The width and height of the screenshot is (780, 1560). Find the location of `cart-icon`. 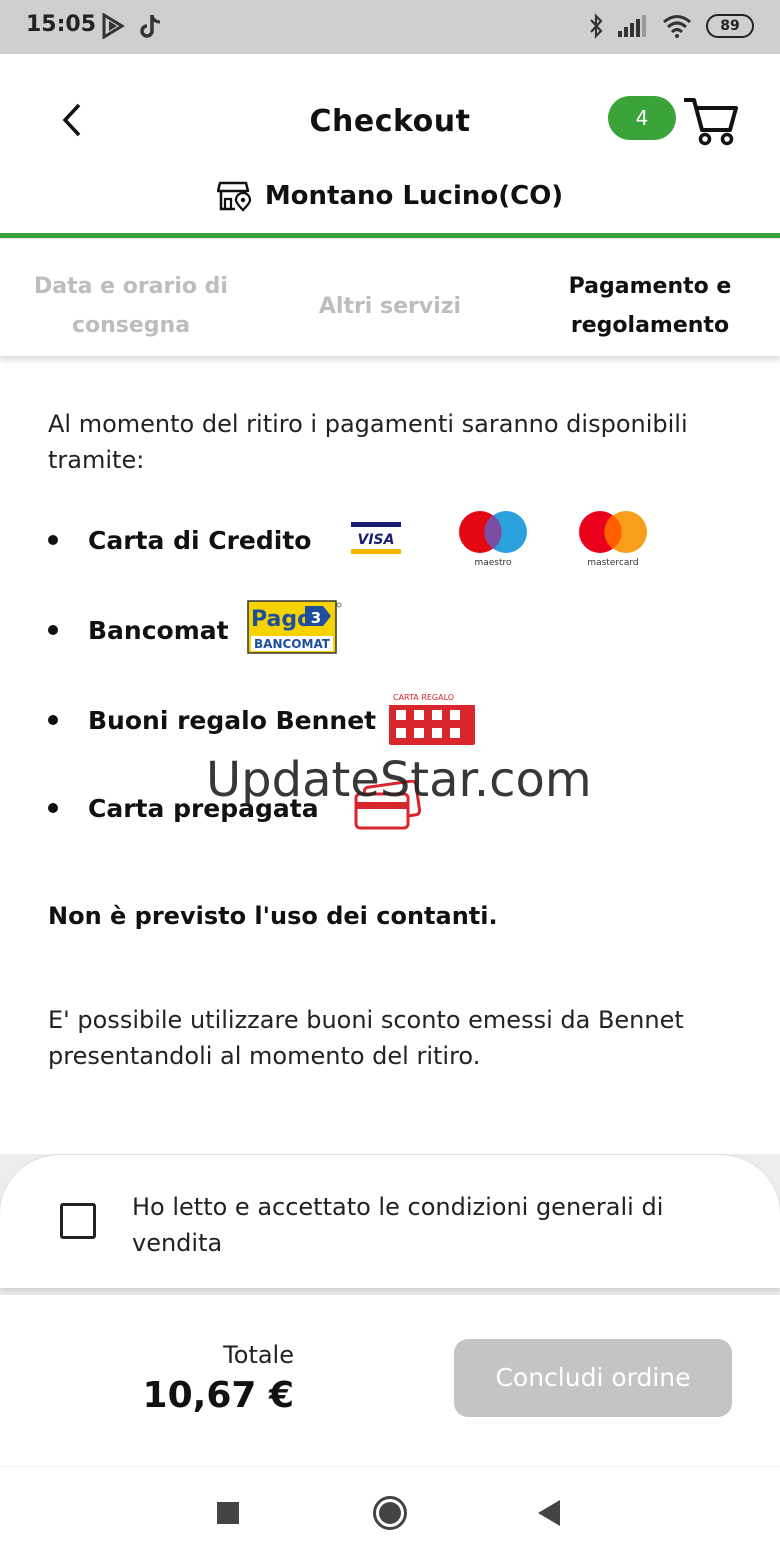

cart-icon is located at coordinates (711, 122).